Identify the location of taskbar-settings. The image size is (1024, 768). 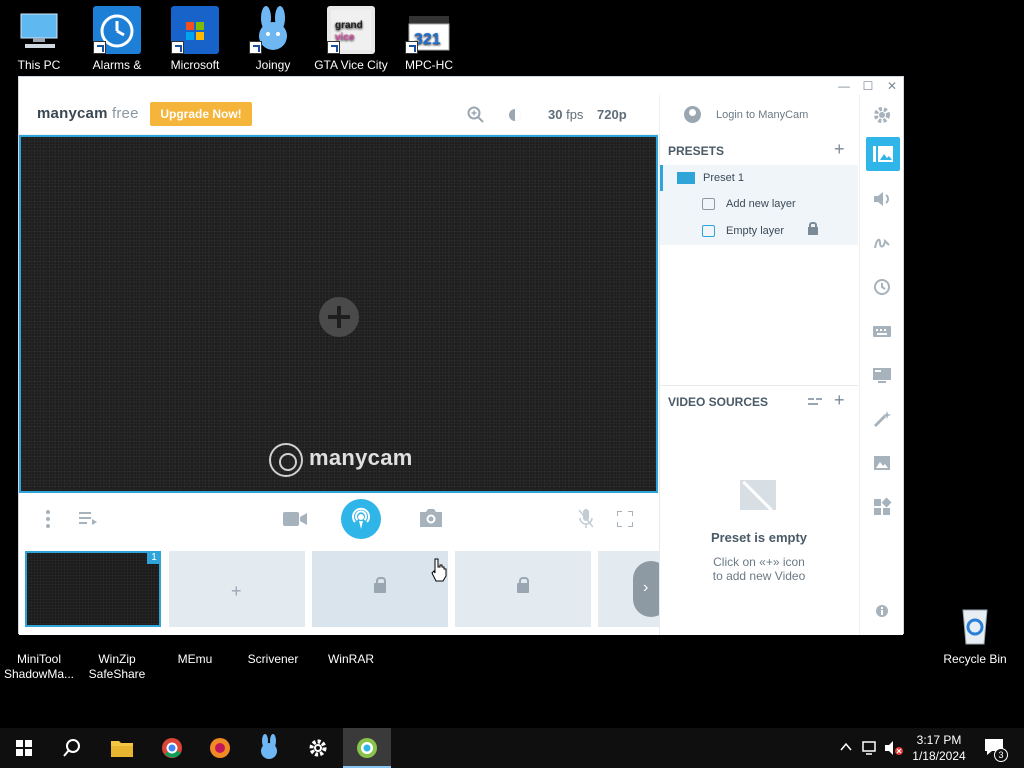
(318, 748).